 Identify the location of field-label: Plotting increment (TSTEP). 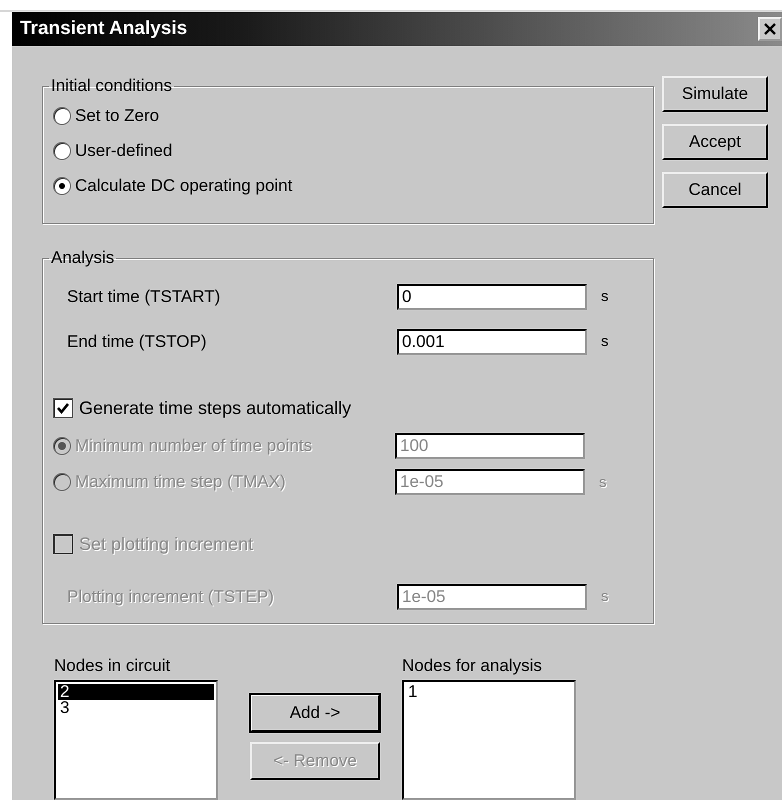
(170, 596).